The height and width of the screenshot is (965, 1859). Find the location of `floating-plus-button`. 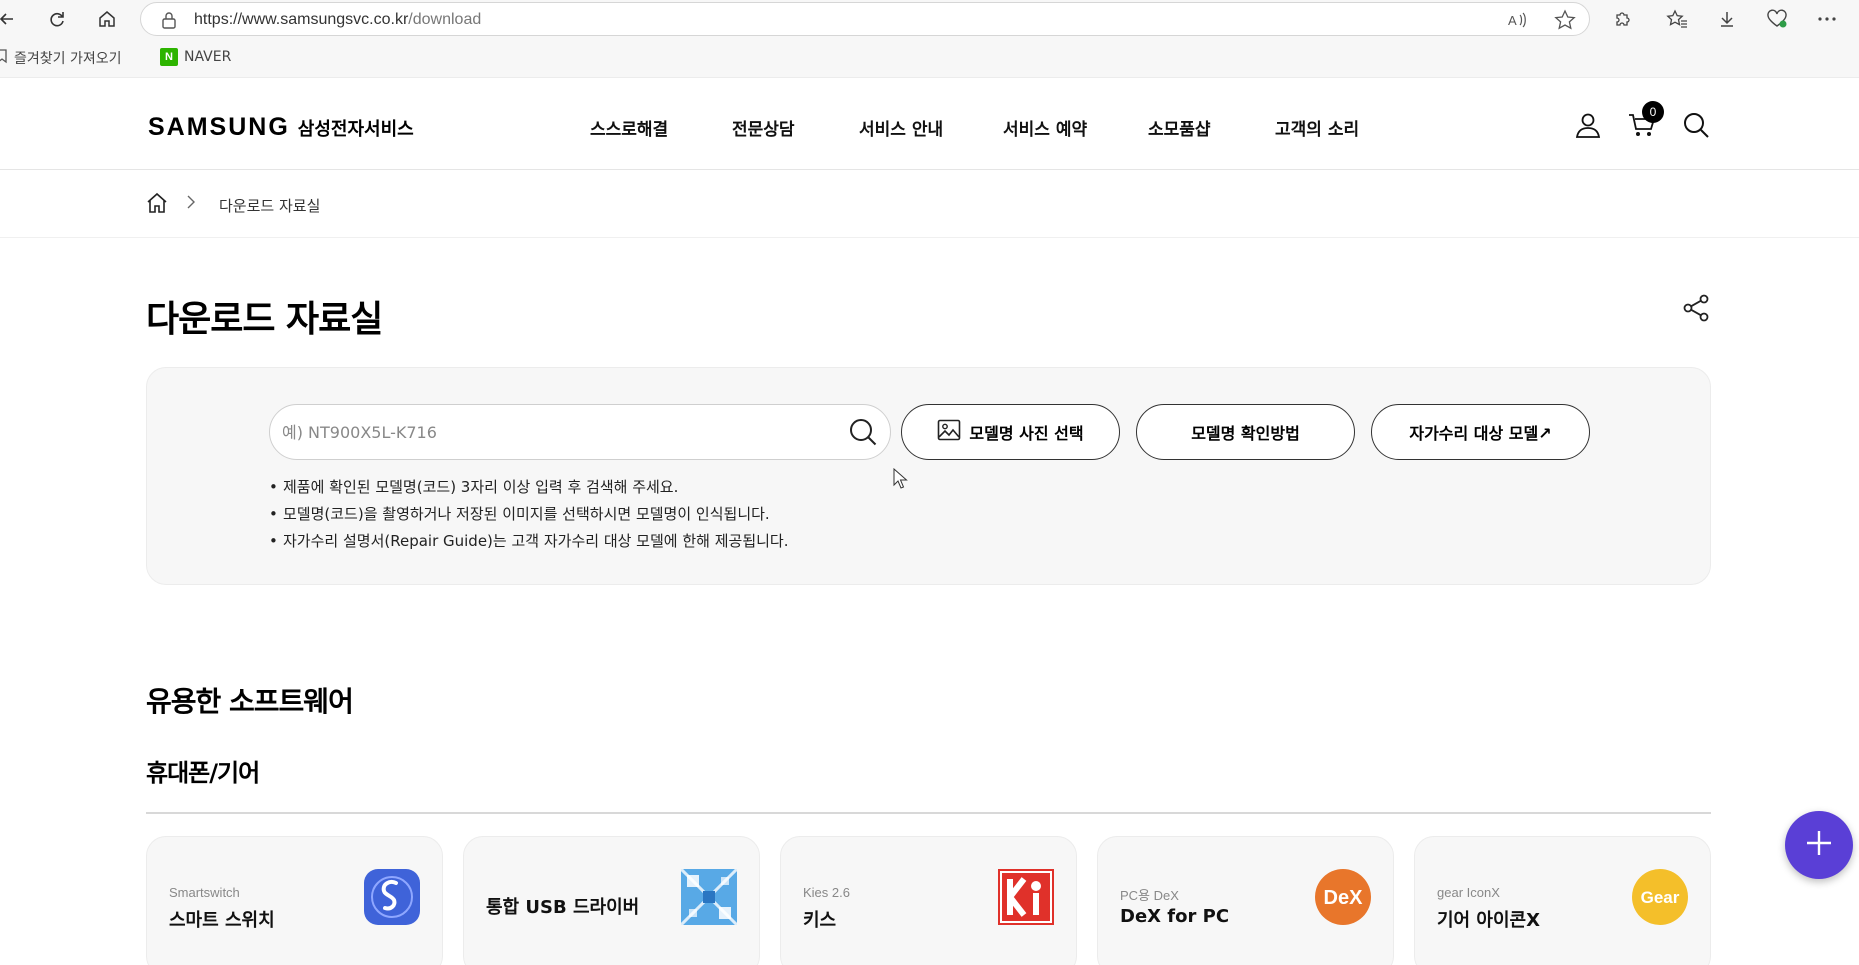

floating-plus-button is located at coordinates (1819, 845).